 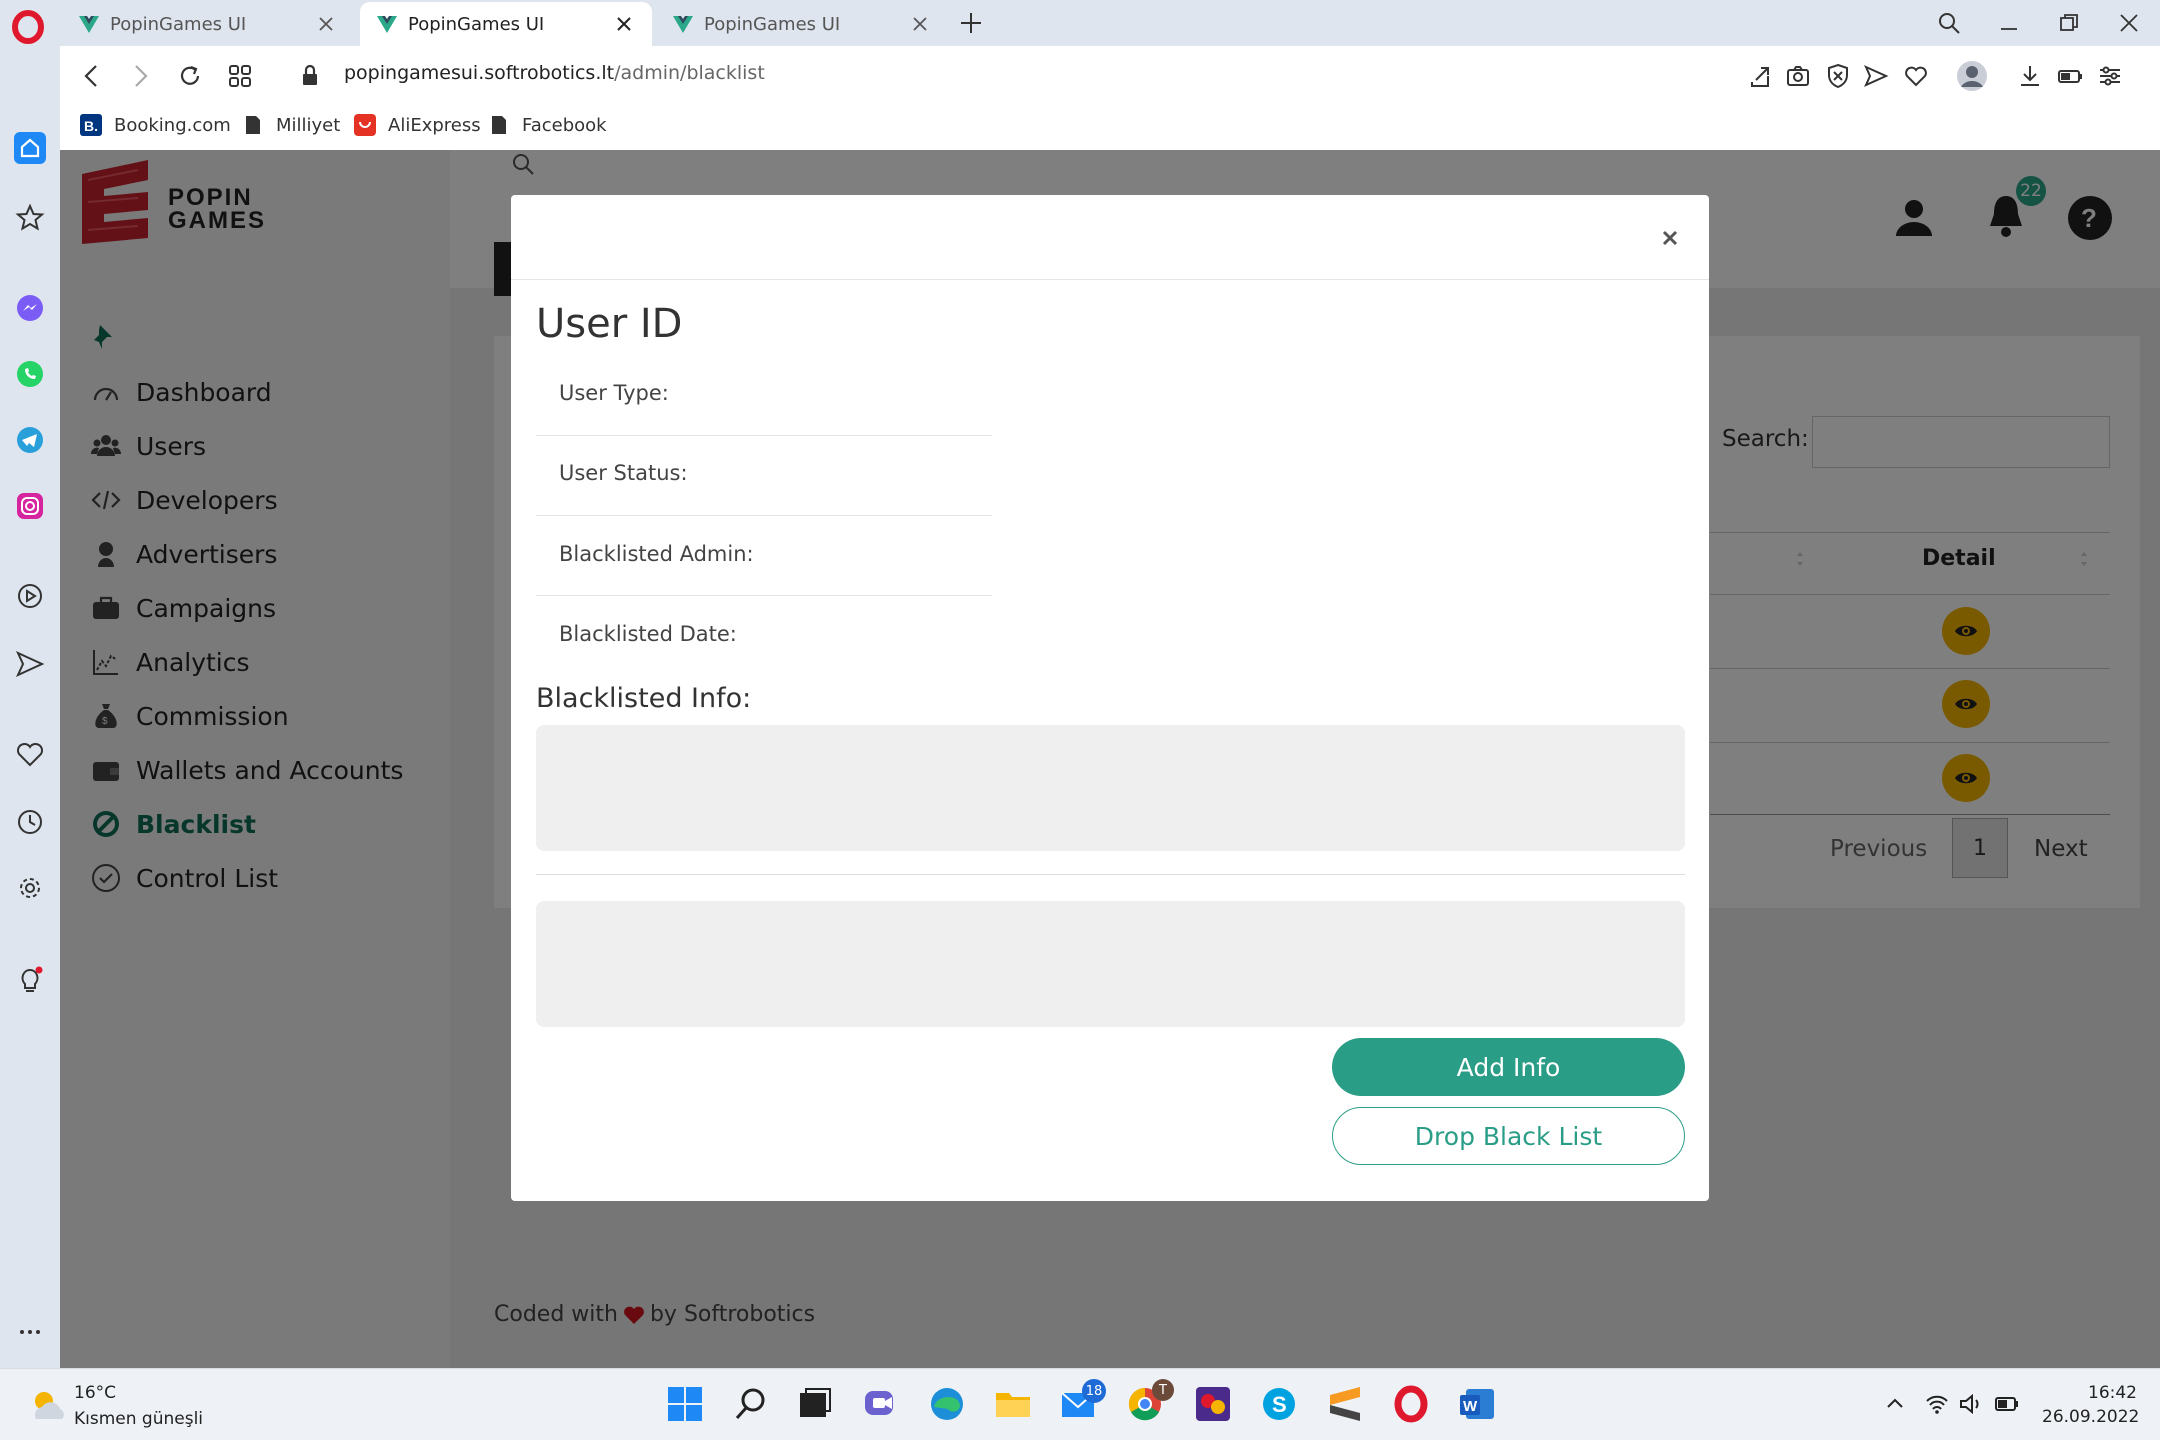 I want to click on tab-2: PopinGames UI, so click(x=506, y=24).